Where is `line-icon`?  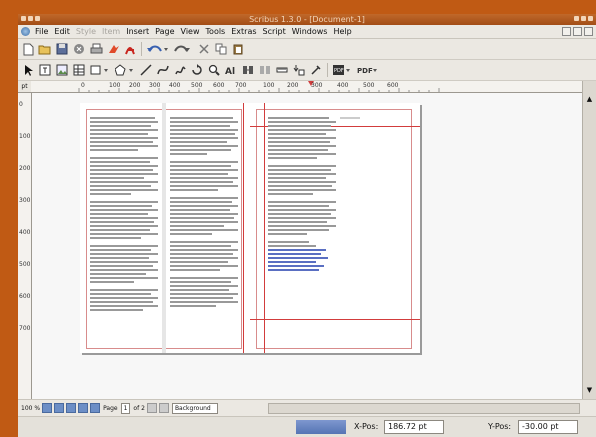
line-icon is located at coordinates (146, 70).